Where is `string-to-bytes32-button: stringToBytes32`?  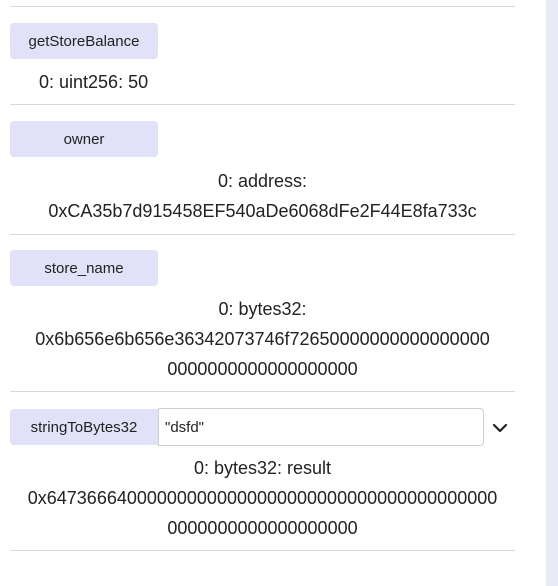 string-to-bytes32-button: stringToBytes32 is located at coordinates (84, 427).